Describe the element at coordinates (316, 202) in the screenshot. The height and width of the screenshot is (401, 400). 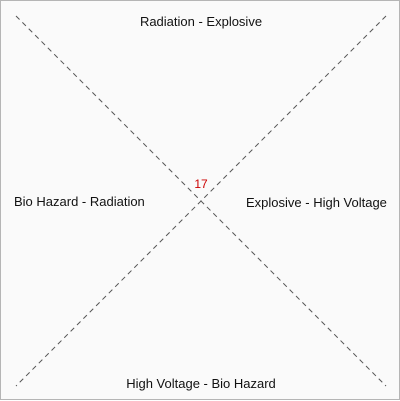
I see `quadrant-label-right: Explosive - High Voltage` at that location.